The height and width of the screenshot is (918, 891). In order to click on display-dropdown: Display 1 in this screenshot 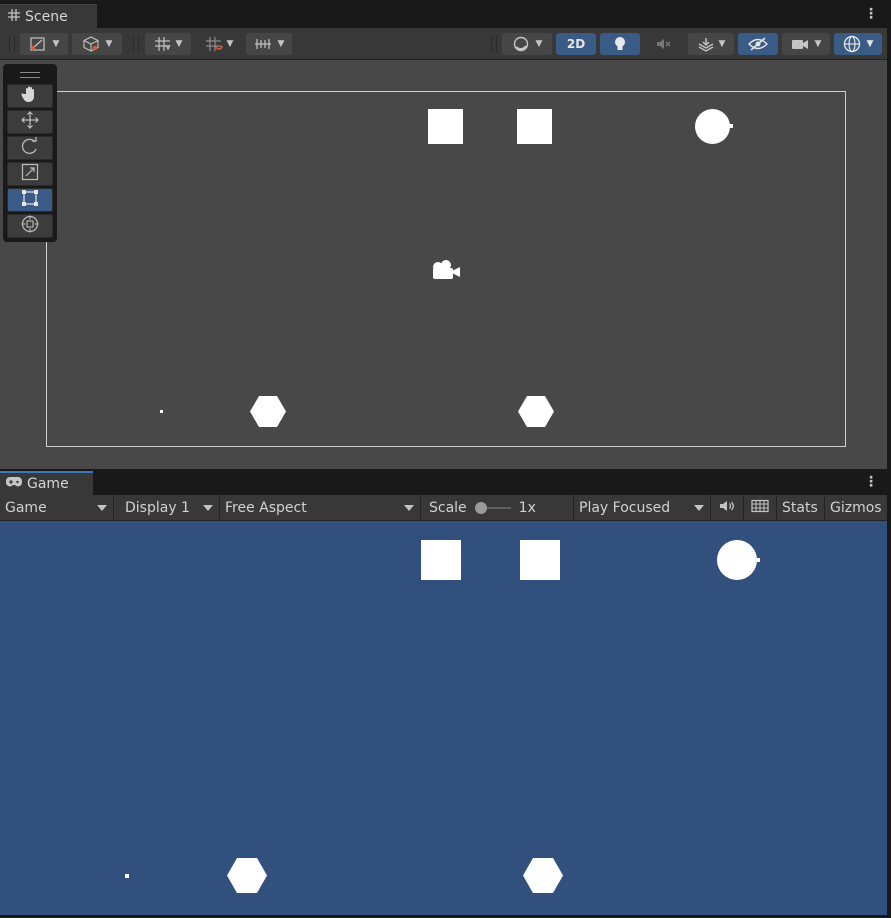, I will do `click(167, 507)`.